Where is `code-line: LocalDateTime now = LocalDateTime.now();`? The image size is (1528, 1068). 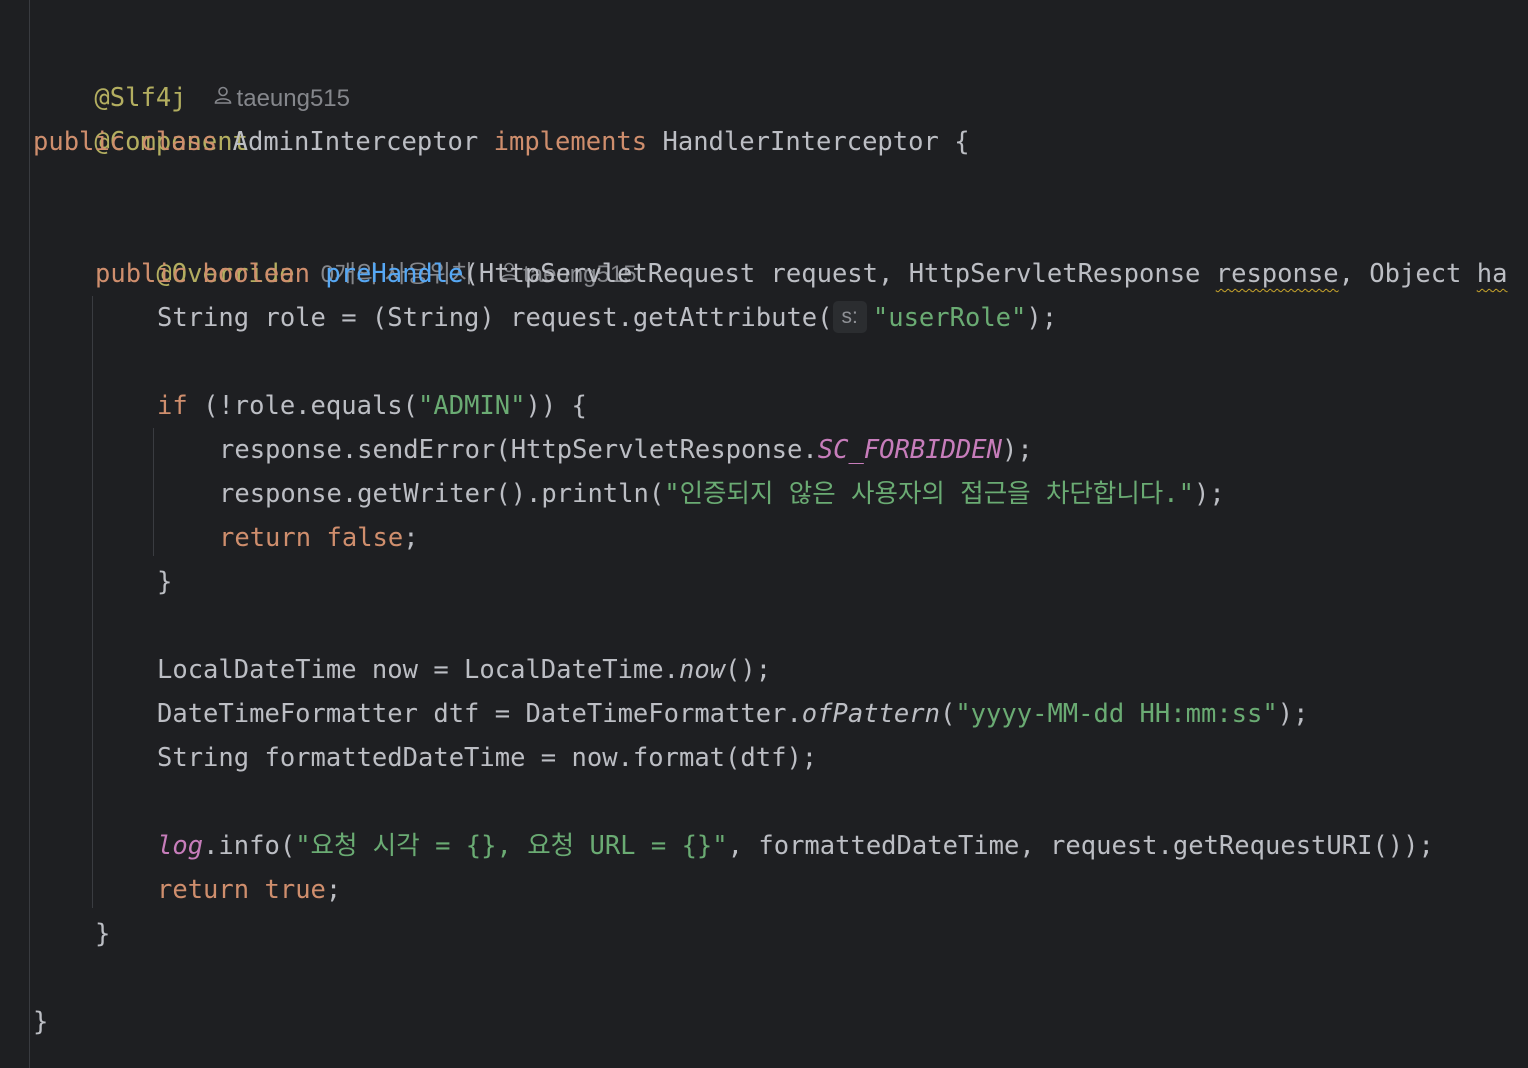 code-line: LocalDateTime now = LocalDateTime.now(); is located at coordinates (464, 670).